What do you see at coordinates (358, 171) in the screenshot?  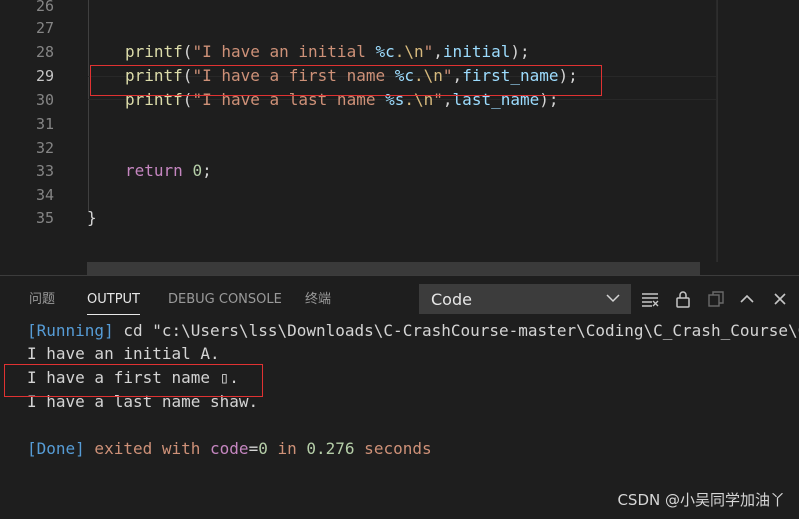 I see `code-line: 33 return 0;` at bounding box center [358, 171].